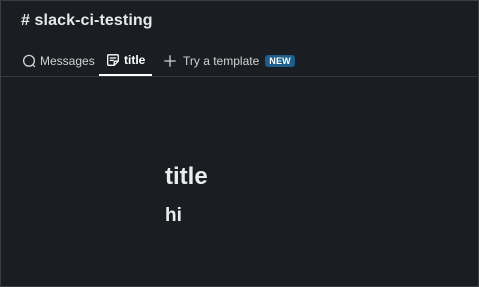  I want to click on tab-try-template: Try a template NEW, so click(229, 60).